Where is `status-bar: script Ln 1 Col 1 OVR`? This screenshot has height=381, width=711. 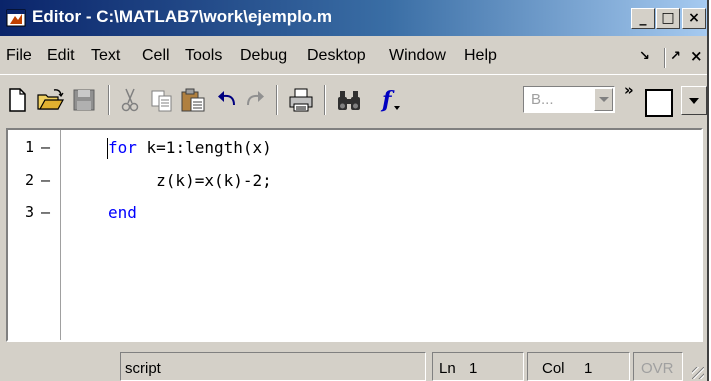
status-bar: script Ln 1 Col 1 OVR is located at coordinates (353, 362).